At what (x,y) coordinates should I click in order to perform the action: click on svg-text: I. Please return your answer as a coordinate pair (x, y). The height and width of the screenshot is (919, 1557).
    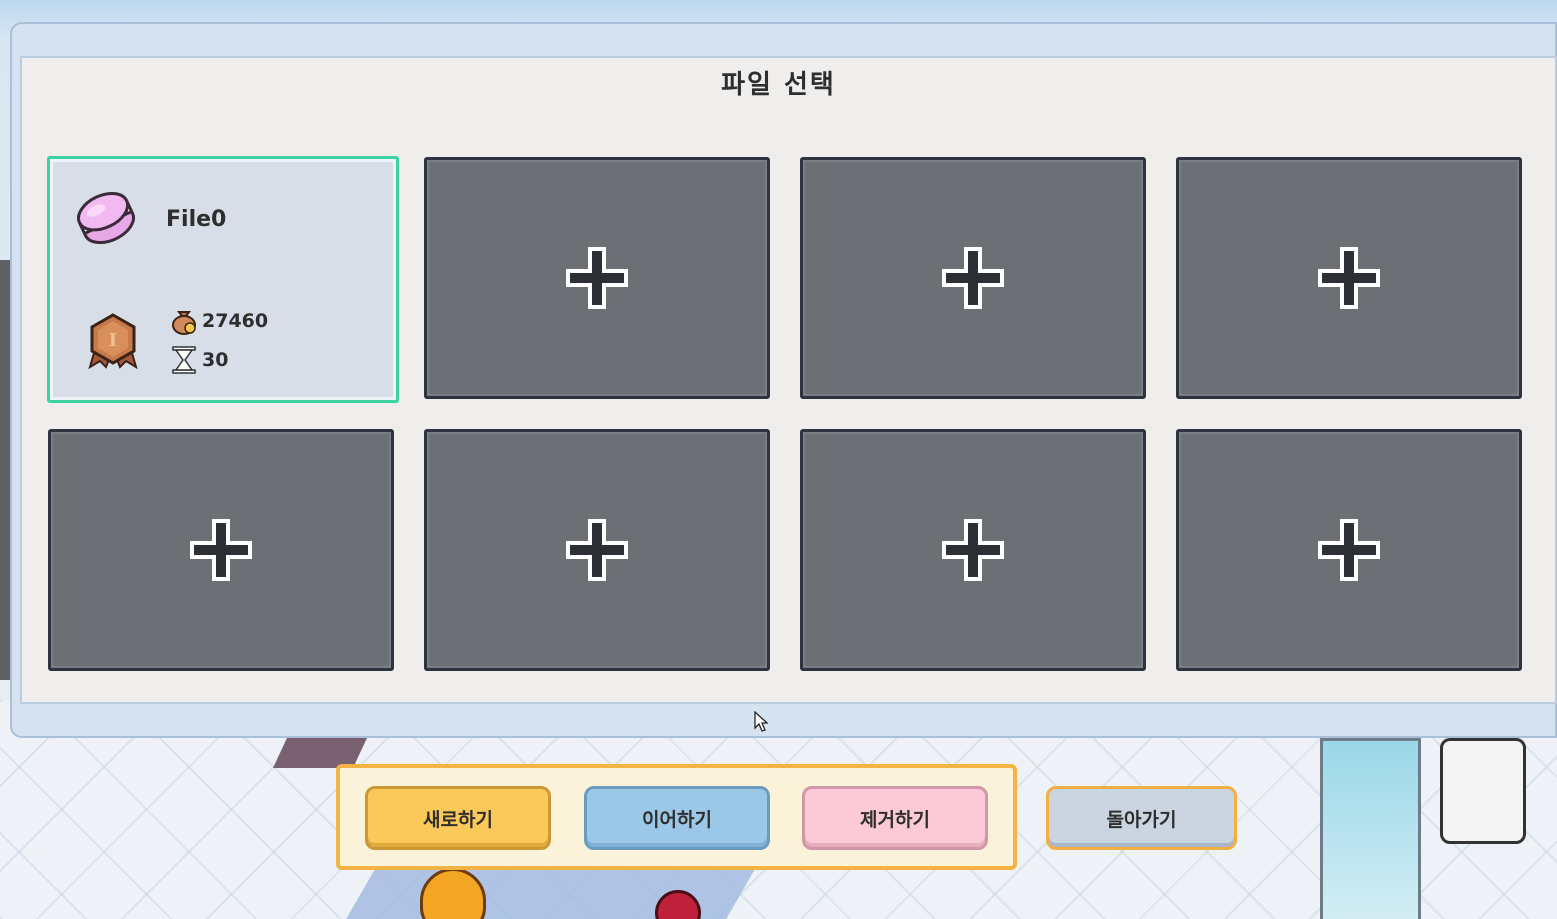
    Looking at the image, I should click on (113, 340).